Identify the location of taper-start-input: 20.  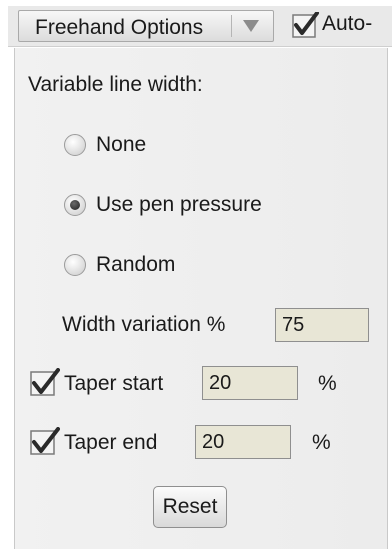
(250, 383).